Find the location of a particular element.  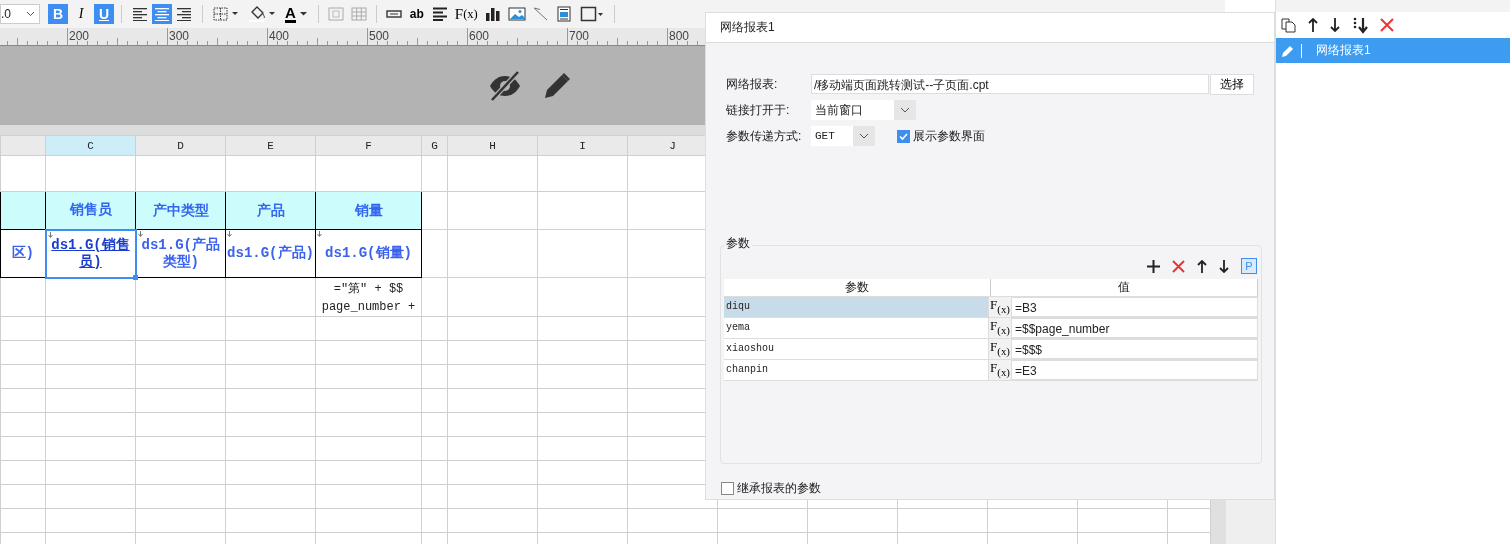

move-to-bottom-icon is located at coordinates (1360, 25).